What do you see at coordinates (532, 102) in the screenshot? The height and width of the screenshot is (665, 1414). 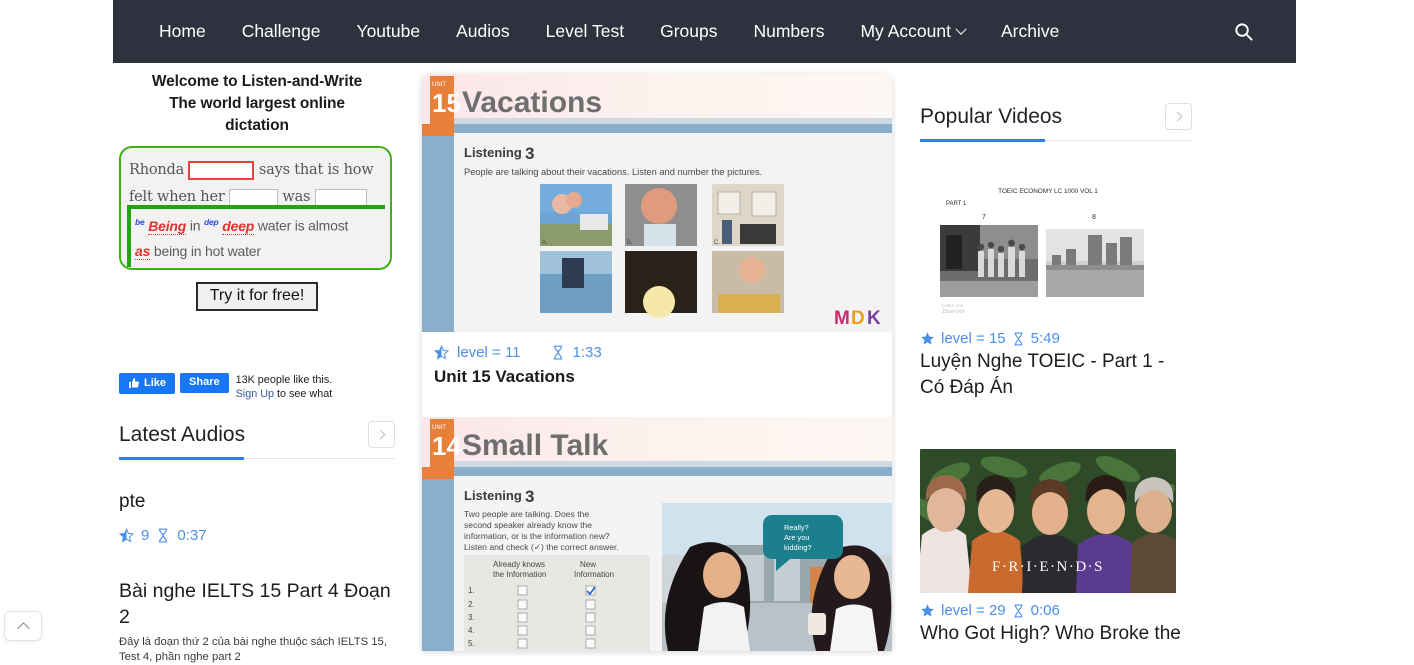 I see `svg-text: Vacations` at bounding box center [532, 102].